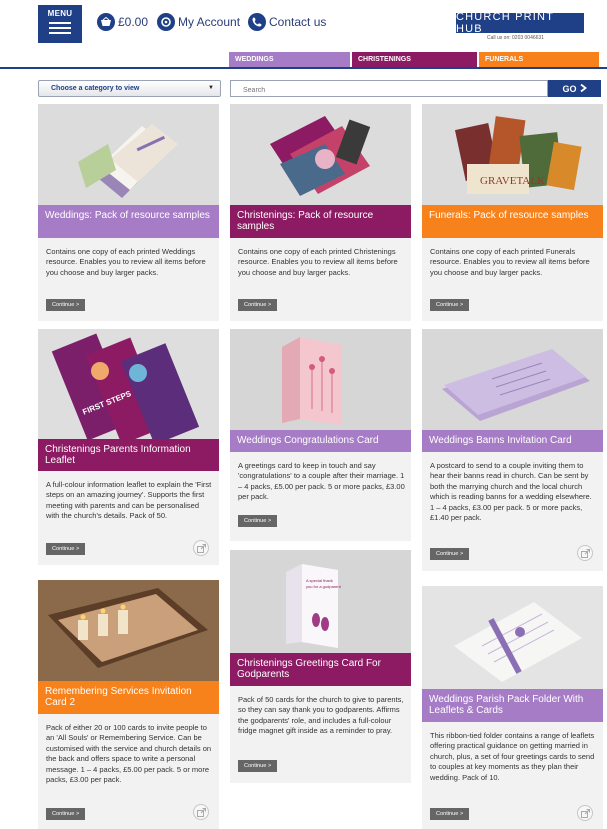 Image resolution: width=607 pixels, height=829 pixels. I want to click on product-title: Weddings: Pack of resource samples, so click(128, 221).